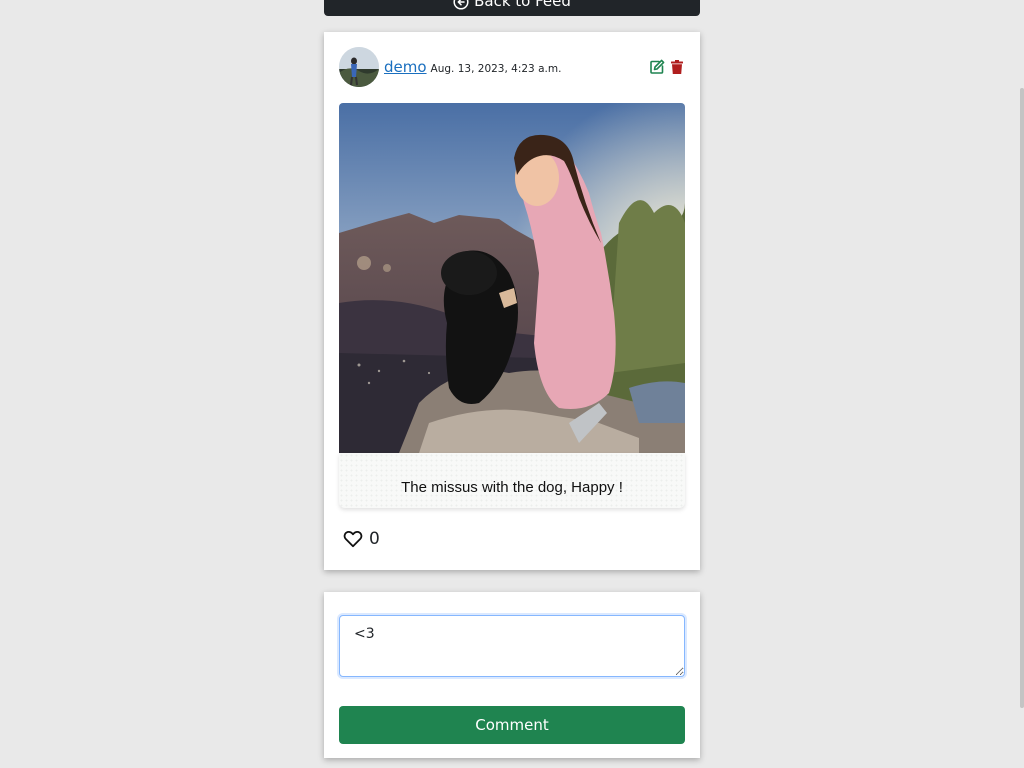  I want to click on avatar, so click(359, 67).